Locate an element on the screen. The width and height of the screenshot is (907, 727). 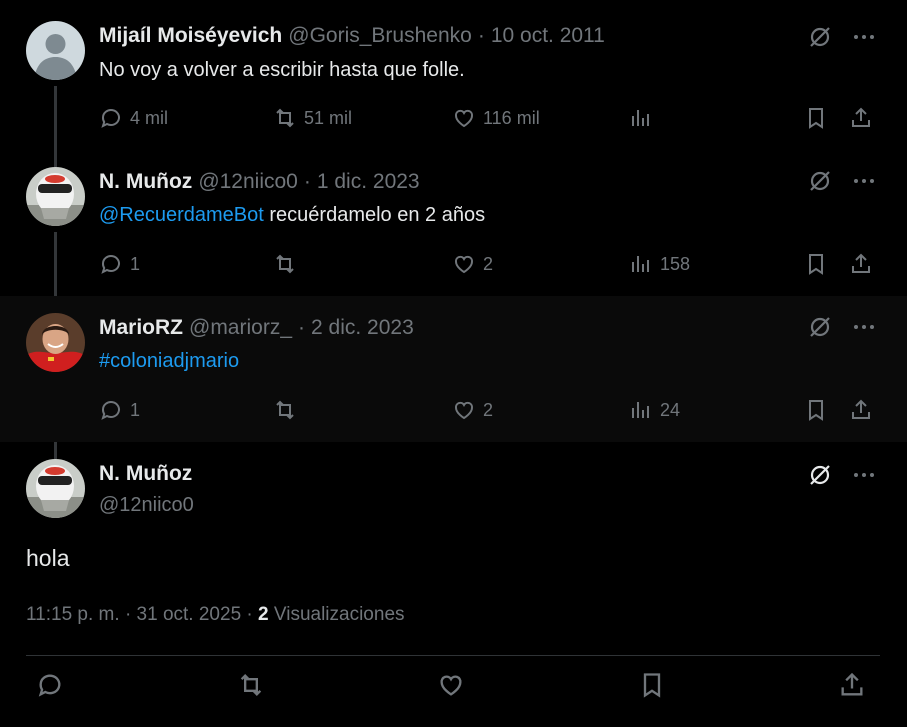
tweet-actions: 4 mil 51 mil 116 mil is located at coordinates (489, 118).